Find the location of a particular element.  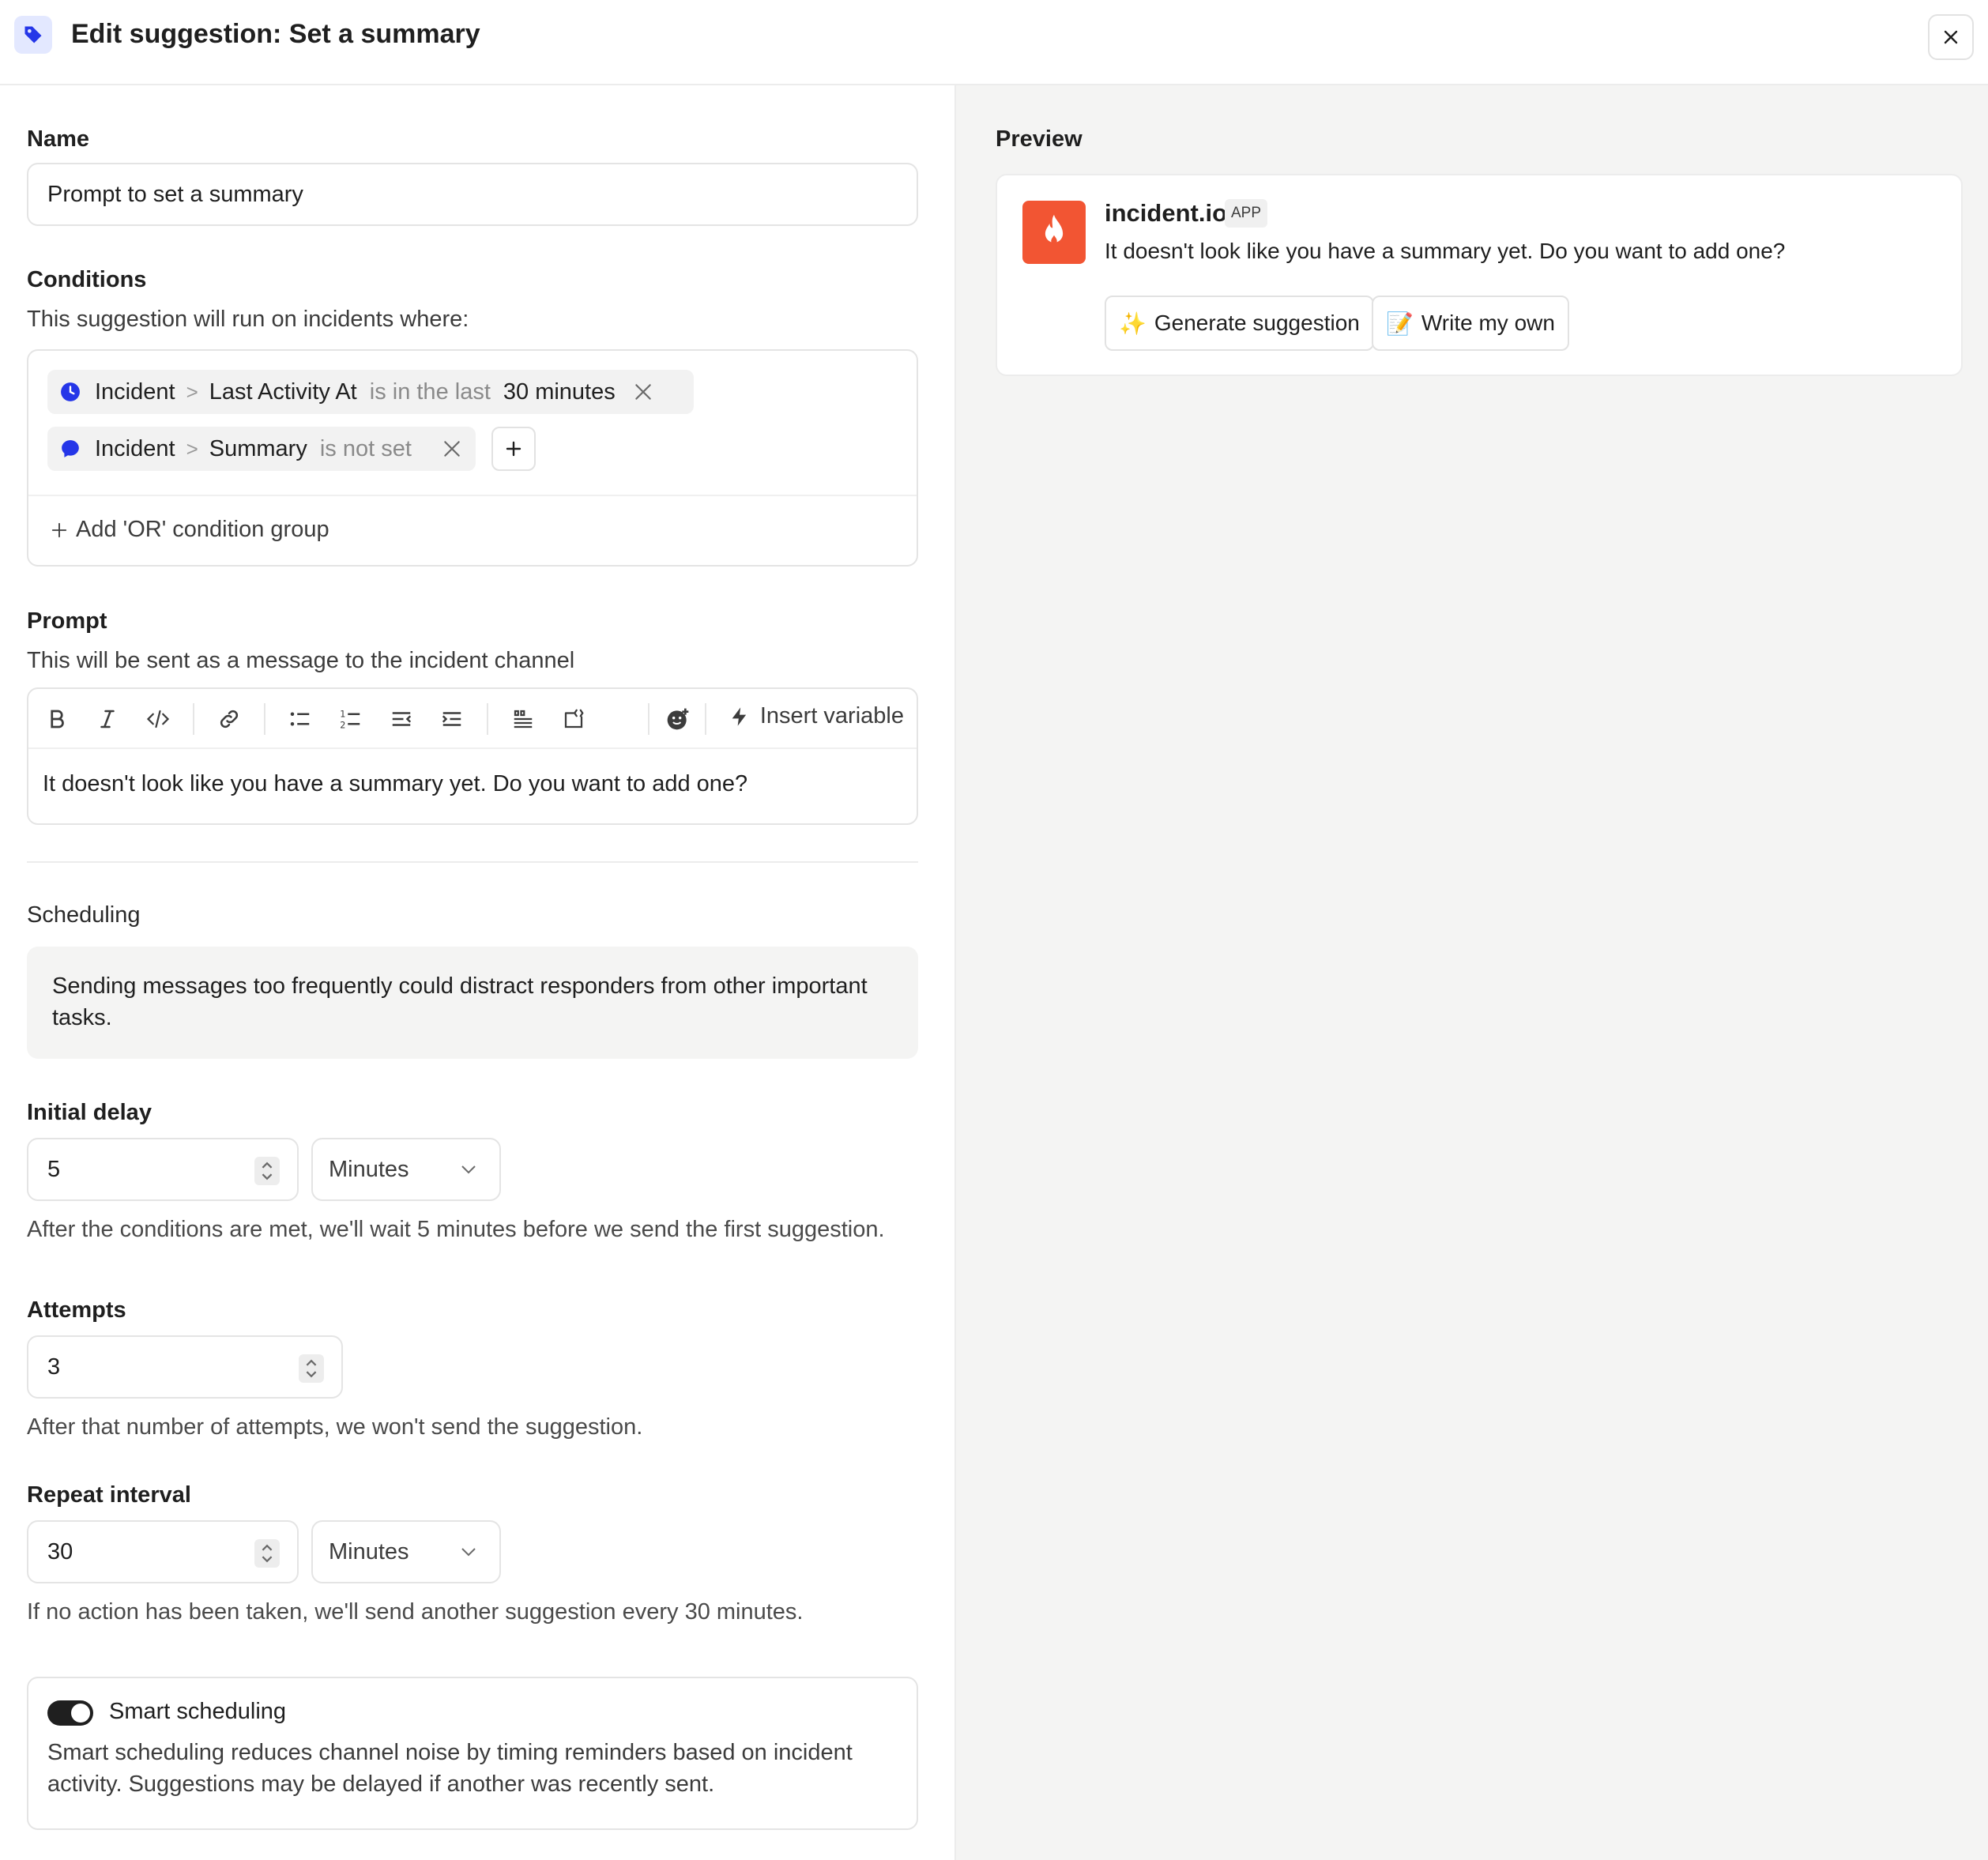

italic-icon is located at coordinates (107, 719).